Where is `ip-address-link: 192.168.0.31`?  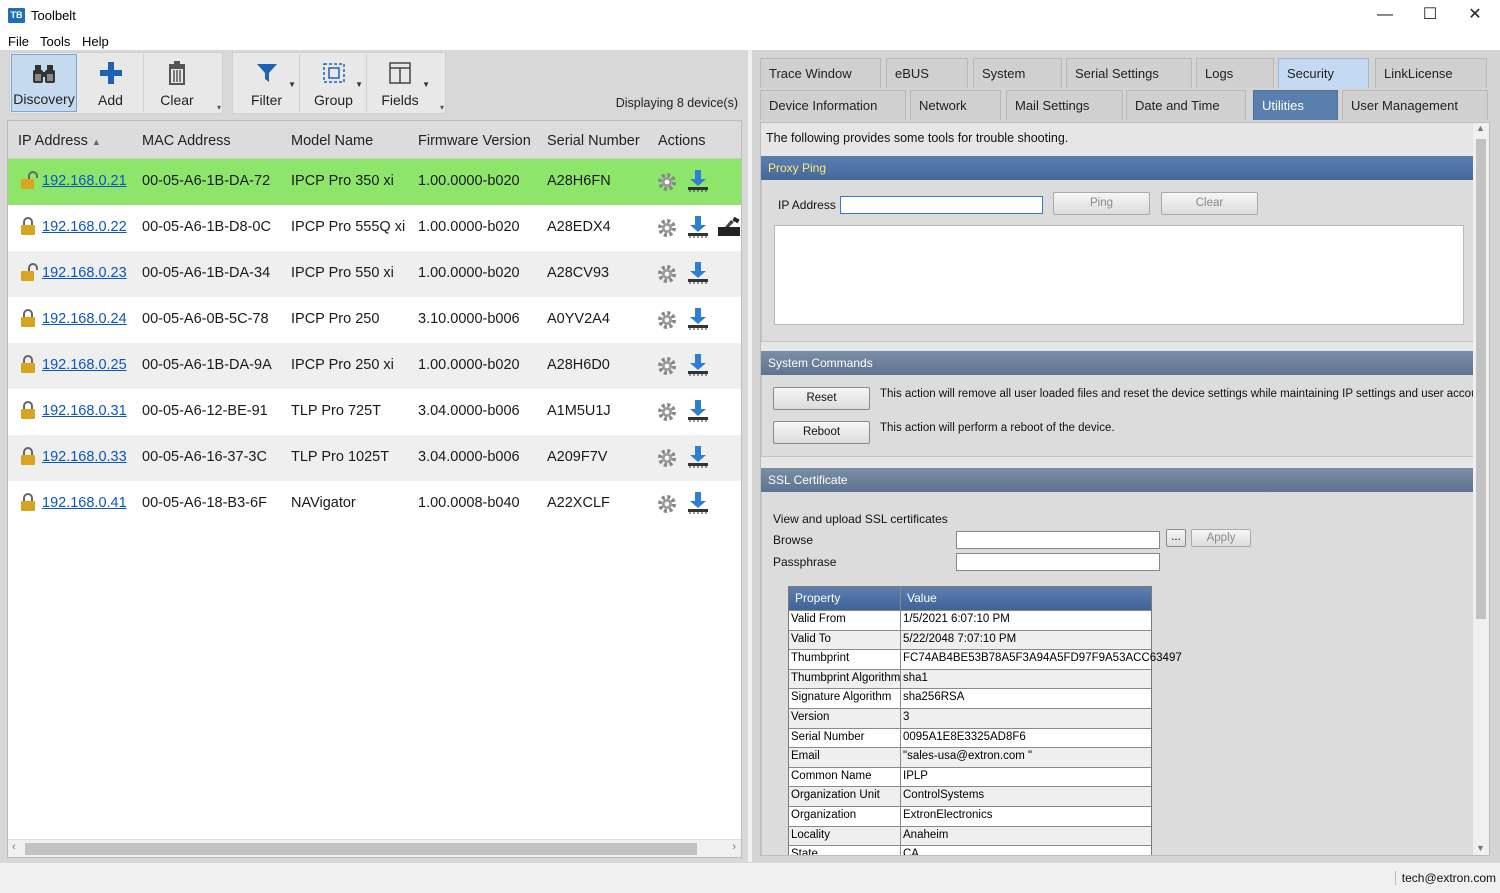
ip-address-link: 192.168.0.31 is located at coordinates (84, 411).